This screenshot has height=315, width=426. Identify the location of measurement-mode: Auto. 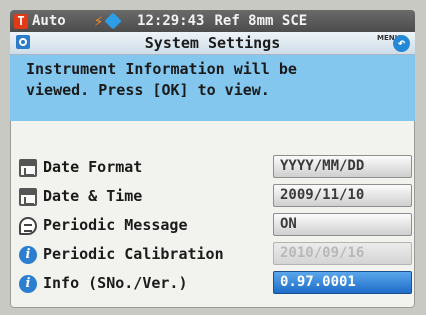
(49, 21).